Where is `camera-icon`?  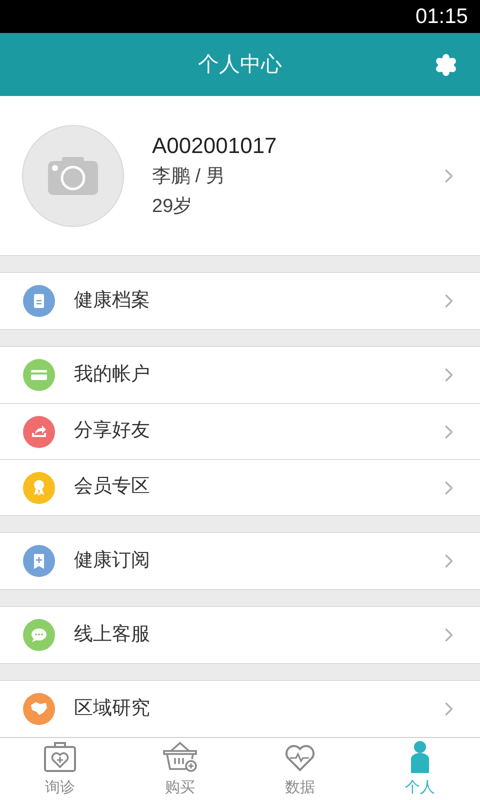 camera-icon is located at coordinates (73, 175).